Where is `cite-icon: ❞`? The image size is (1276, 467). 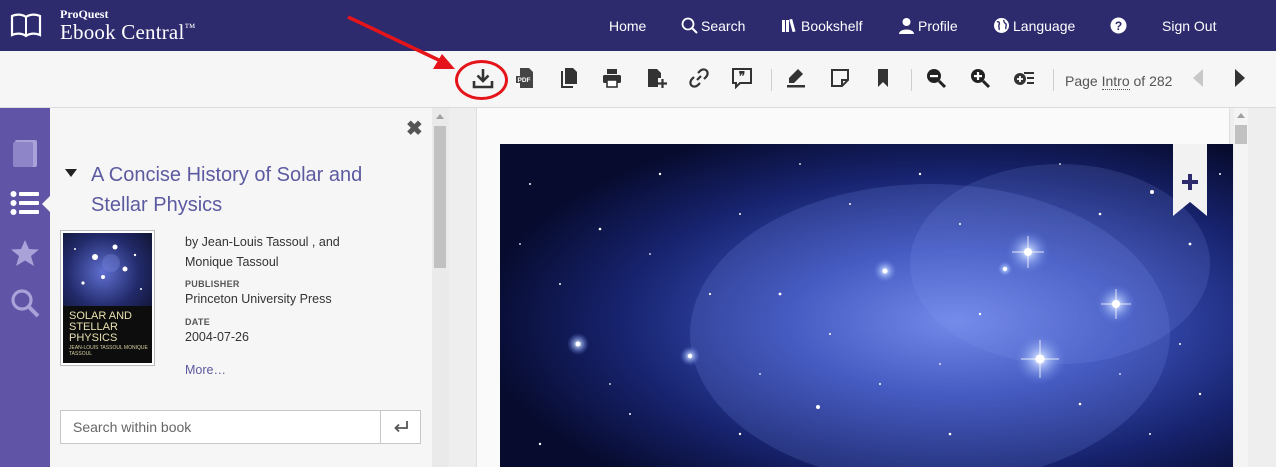 cite-icon: ❞ is located at coordinates (742, 78).